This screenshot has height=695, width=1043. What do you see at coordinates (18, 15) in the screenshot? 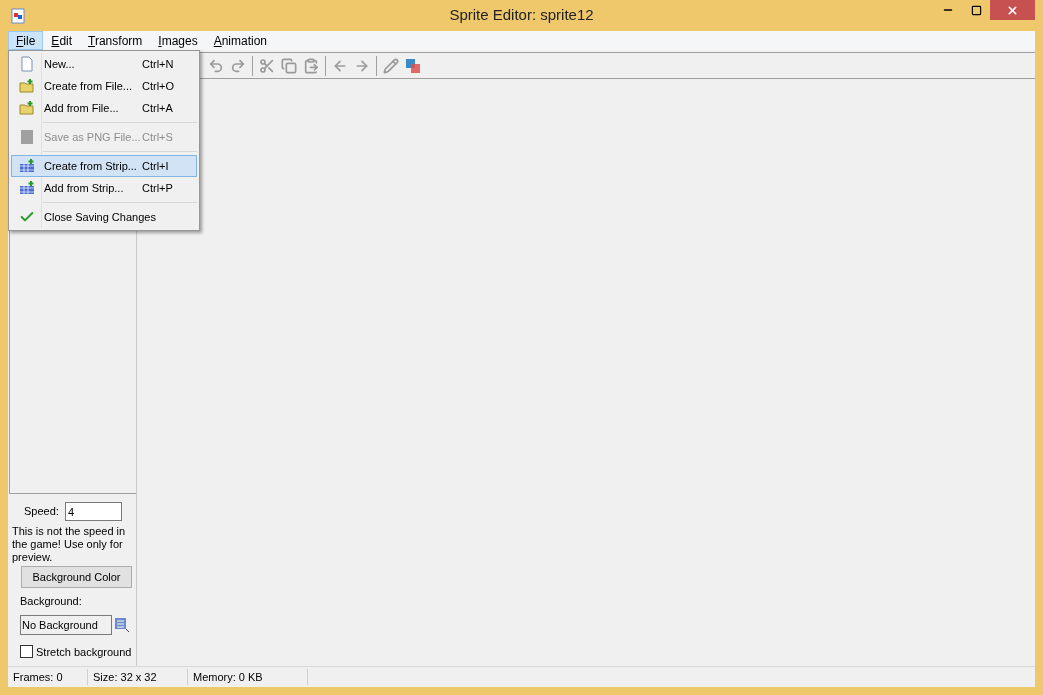
I see `app-icon` at bounding box center [18, 15].